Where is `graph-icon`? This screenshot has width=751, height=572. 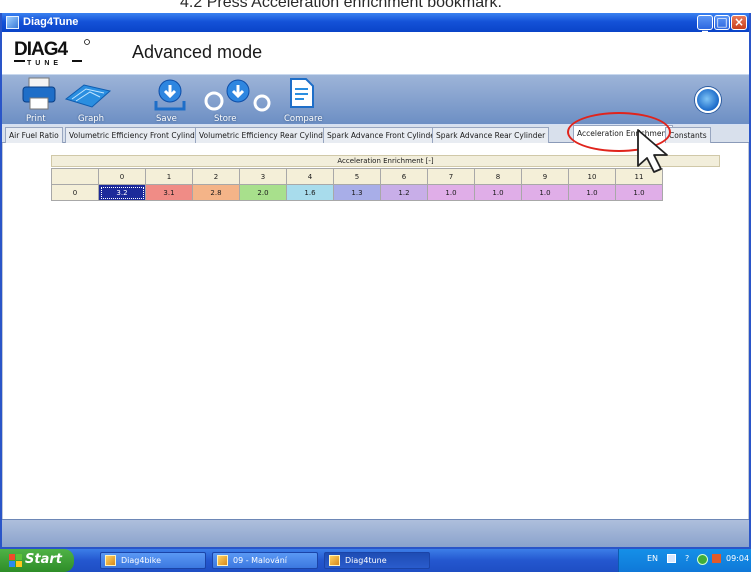 graph-icon is located at coordinates (88, 96).